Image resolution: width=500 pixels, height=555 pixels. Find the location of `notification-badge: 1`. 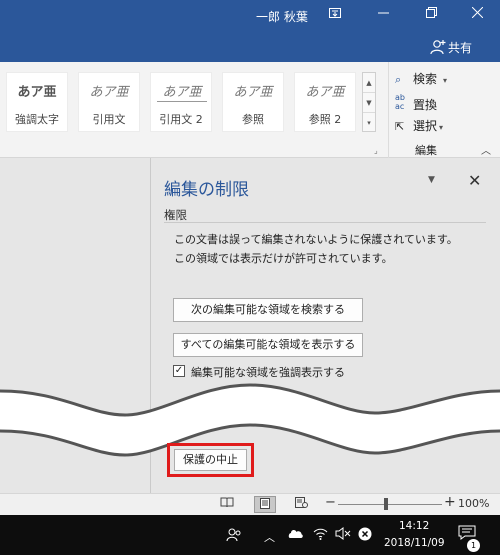

notification-badge: 1 is located at coordinates (473, 545).